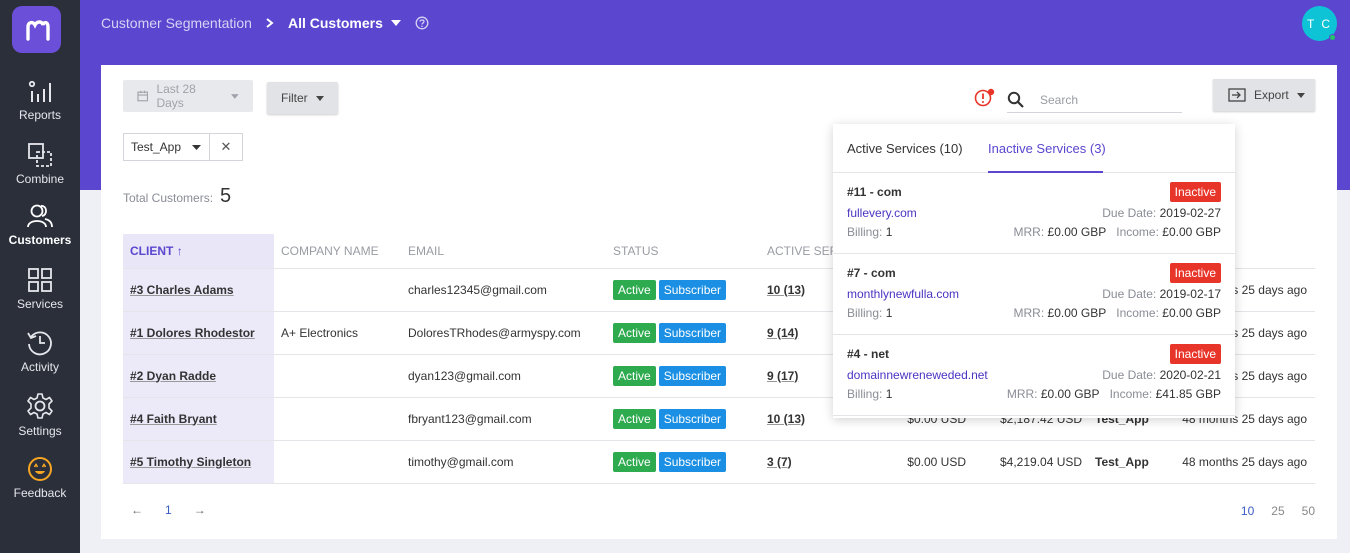  I want to click on users-icon, so click(40, 216).